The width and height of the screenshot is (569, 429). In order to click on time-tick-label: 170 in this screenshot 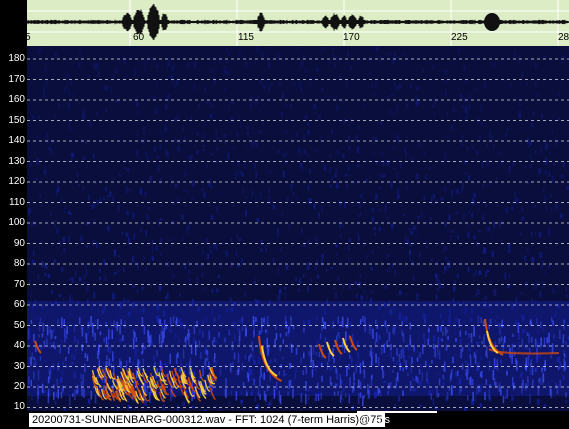, I will do `click(351, 37)`.